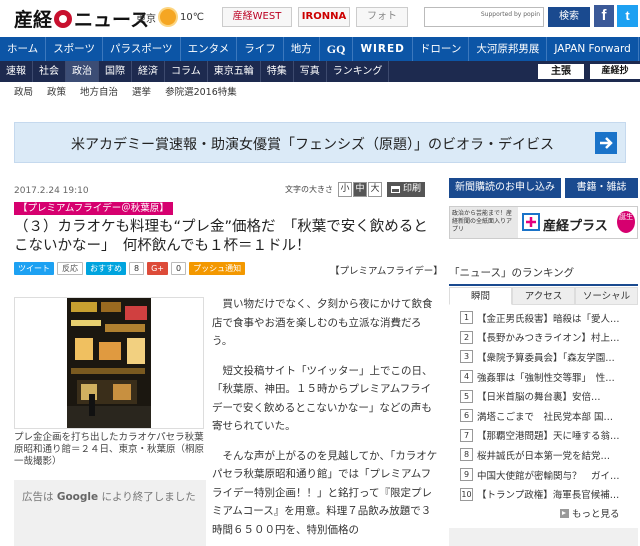 The height and width of the screenshot is (546, 640). What do you see at coordinates (57, 93) in the screenshot?
I see `breadcrumb-item: 政策` at bounding box center [57, 93].